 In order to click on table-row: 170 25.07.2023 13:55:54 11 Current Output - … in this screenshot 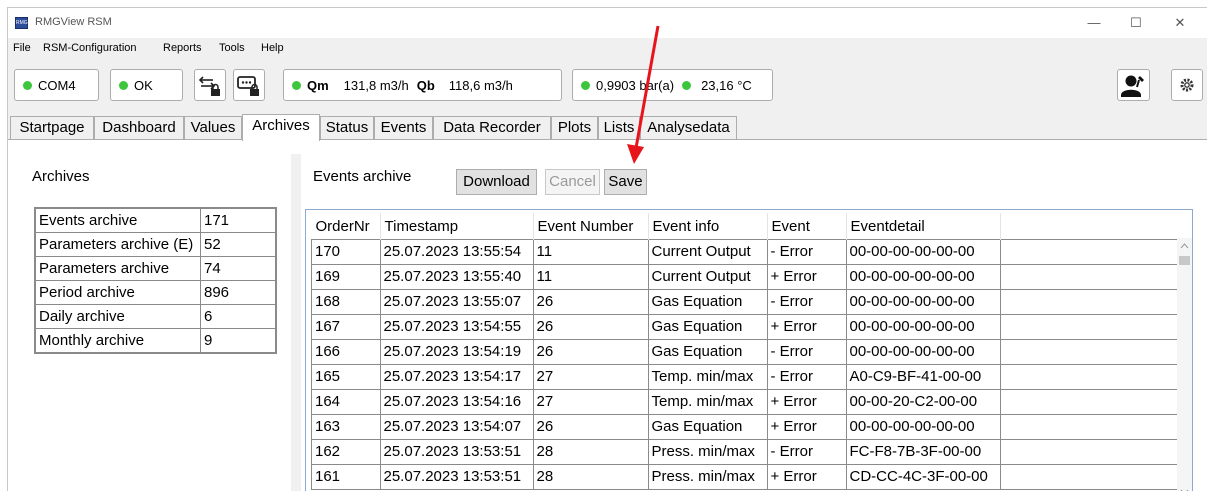, I will do `click(745, 252)`.